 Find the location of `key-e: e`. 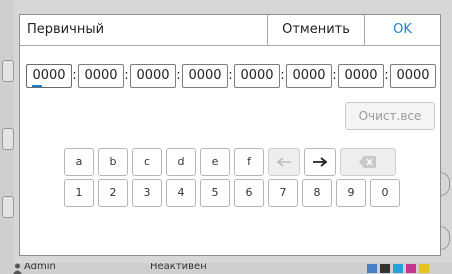

key-e: e is located at coordinates (215, 162).